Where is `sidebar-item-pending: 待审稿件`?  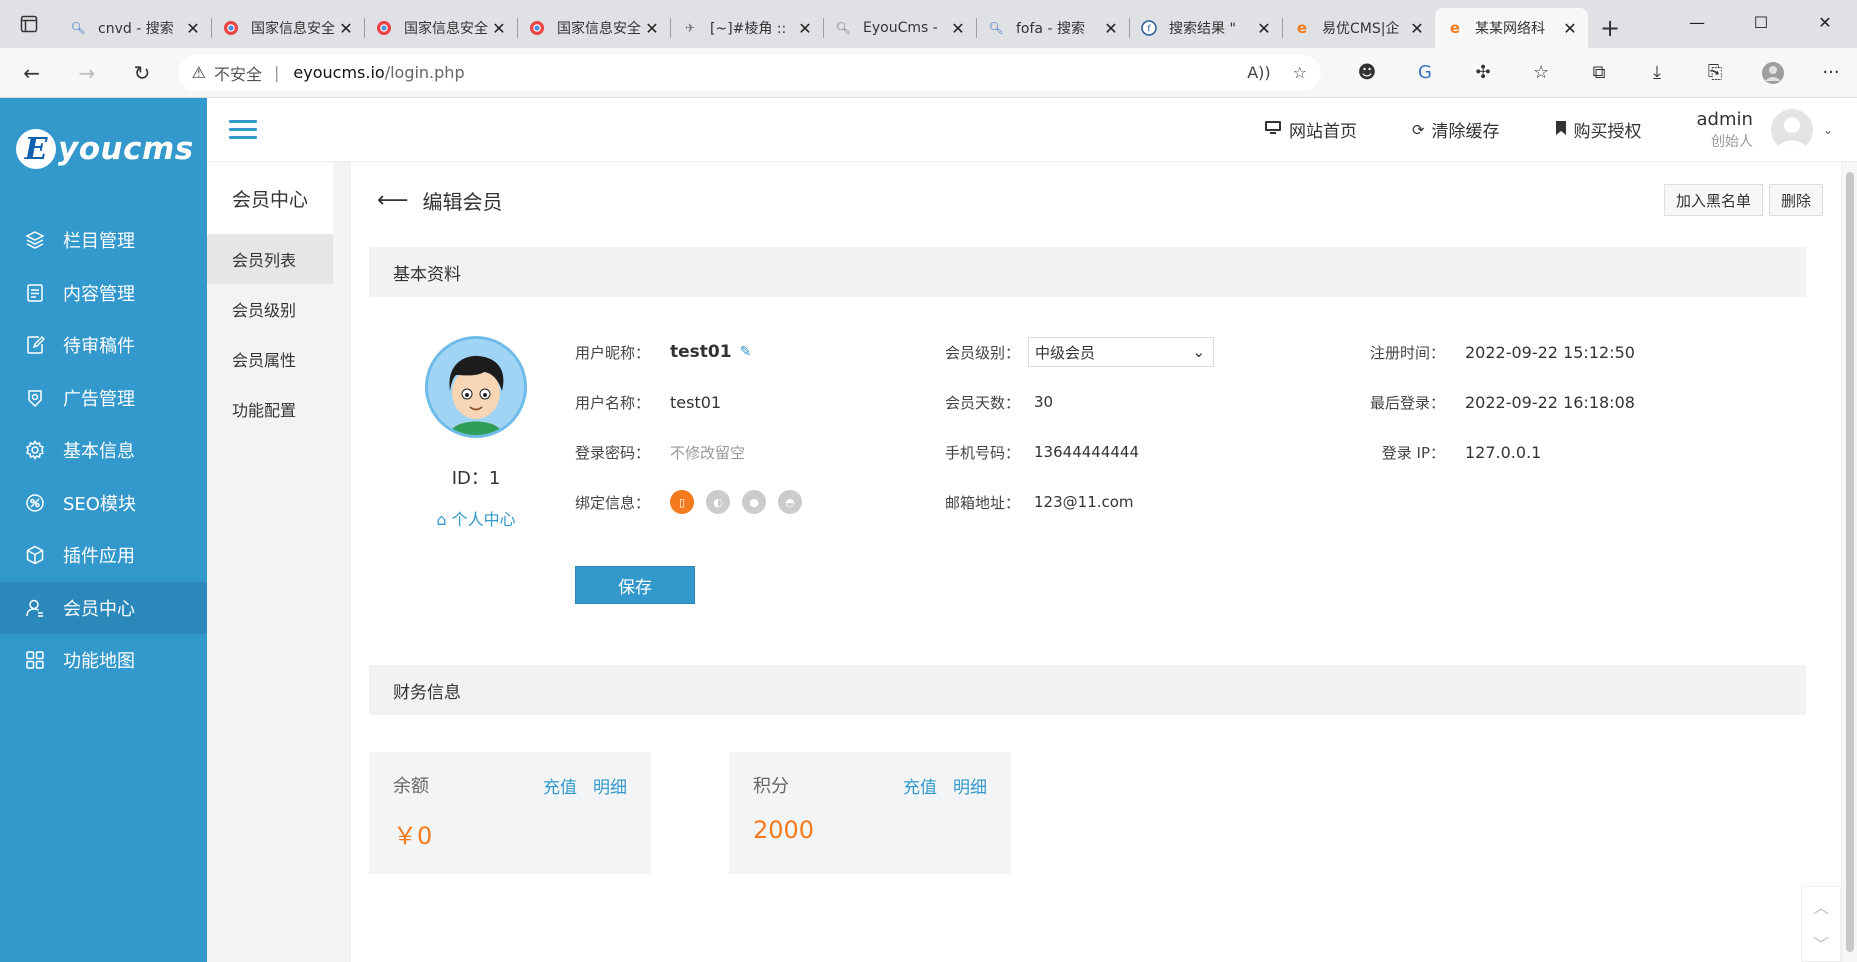
sidebar-item-pending: 待审稿件 is located at coordinates (103, 345).